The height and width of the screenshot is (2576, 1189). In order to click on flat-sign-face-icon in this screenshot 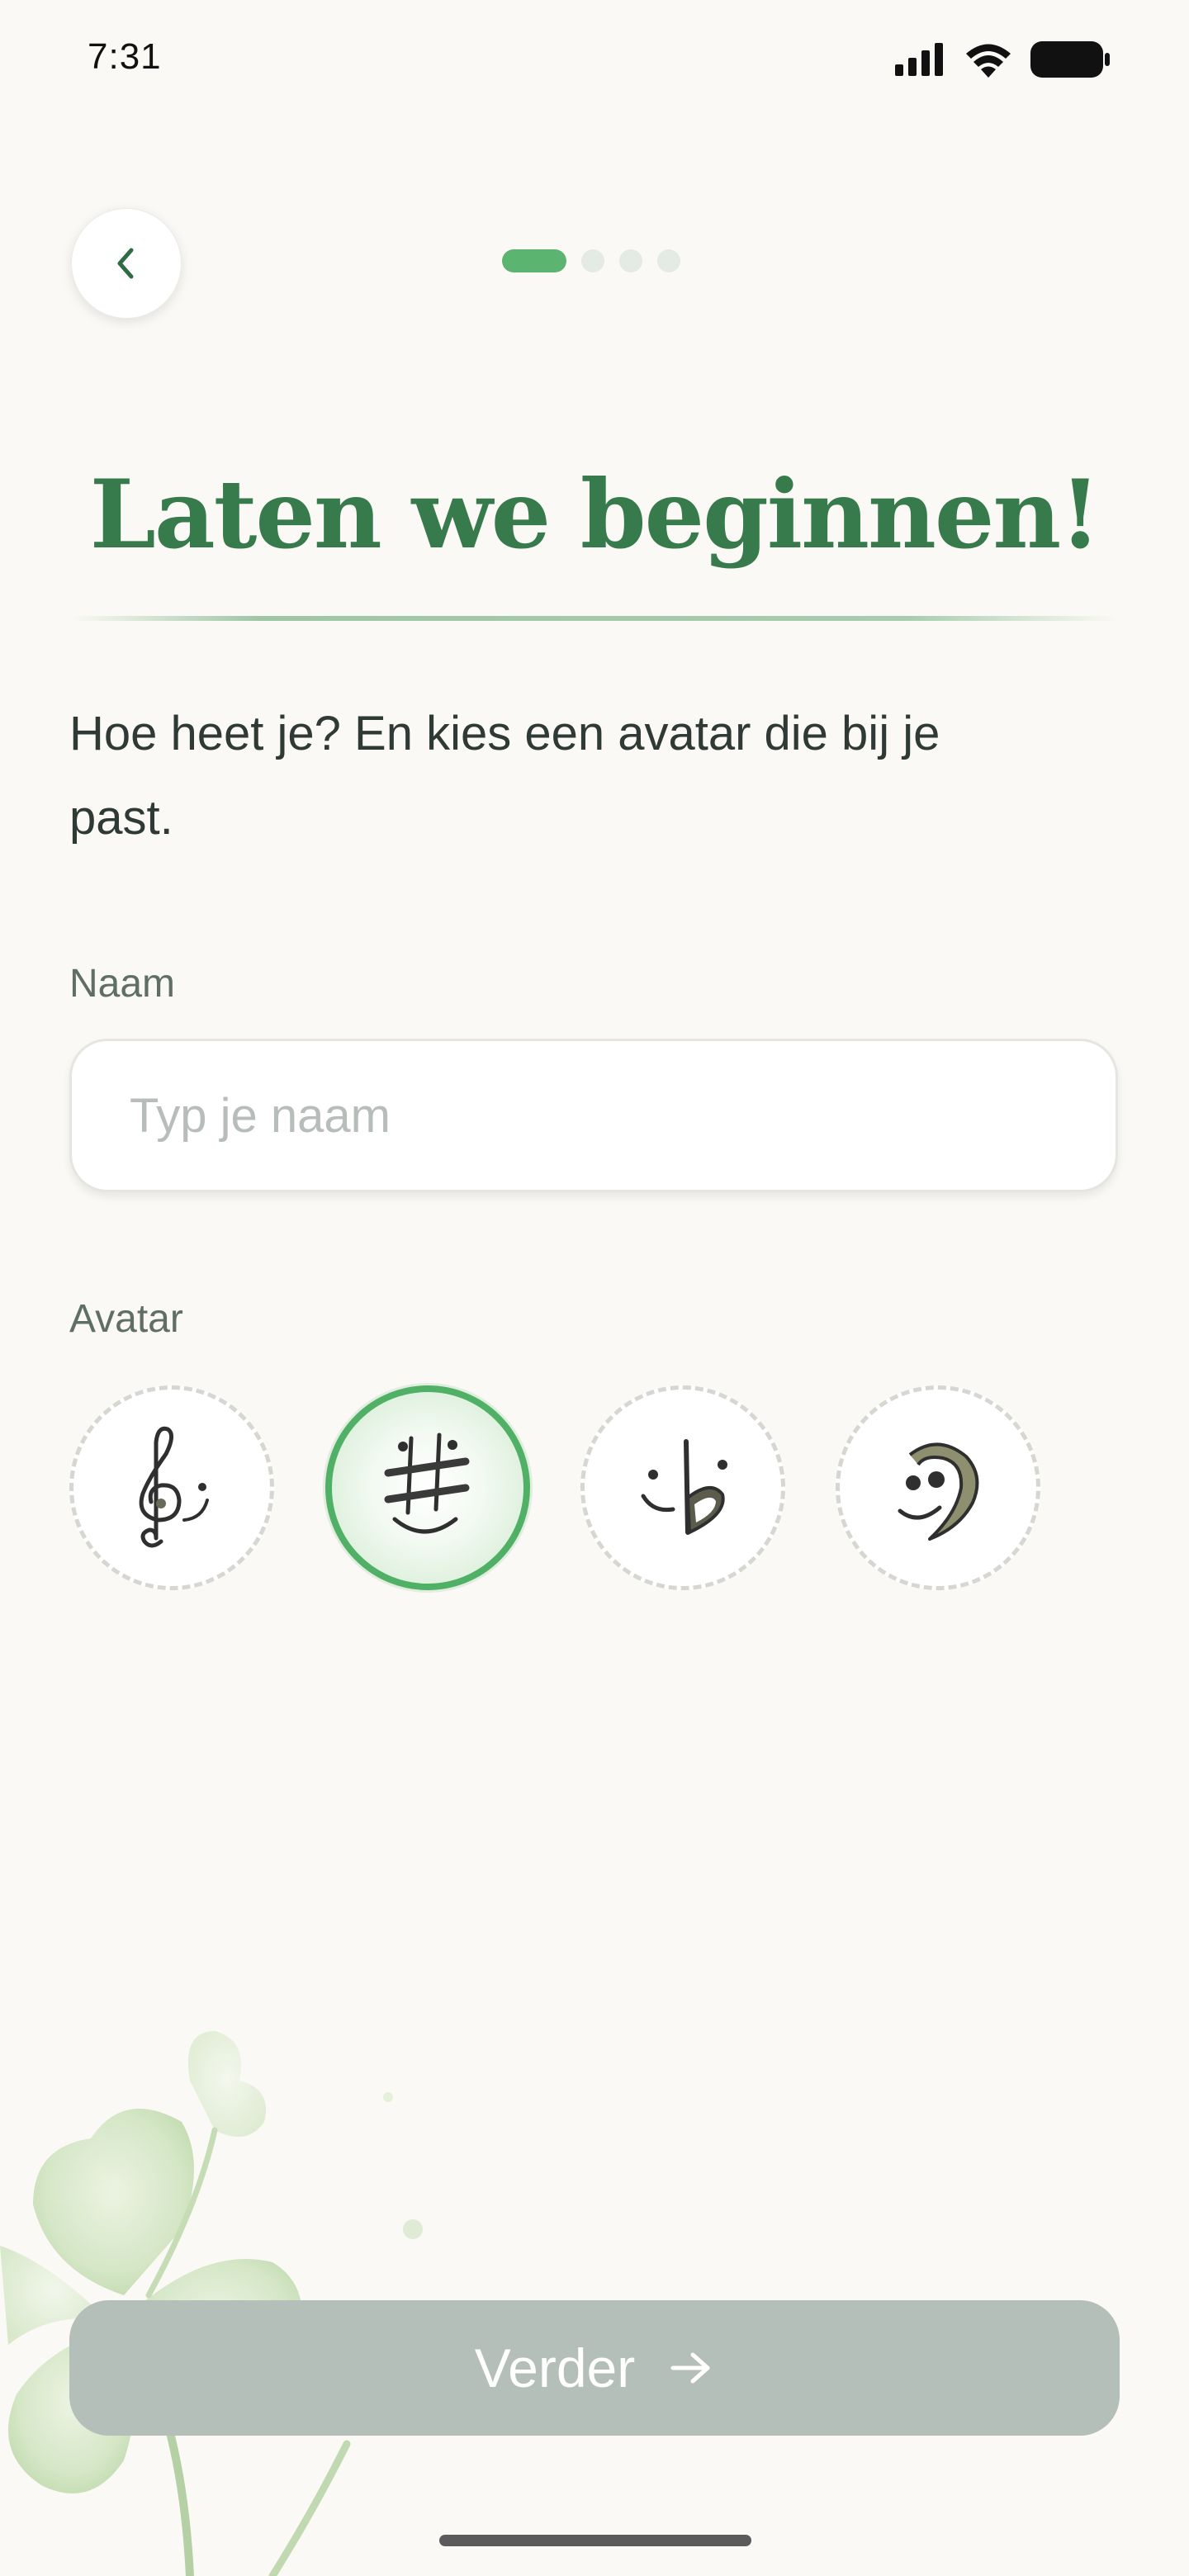, I will do `click(684, 1487)`.